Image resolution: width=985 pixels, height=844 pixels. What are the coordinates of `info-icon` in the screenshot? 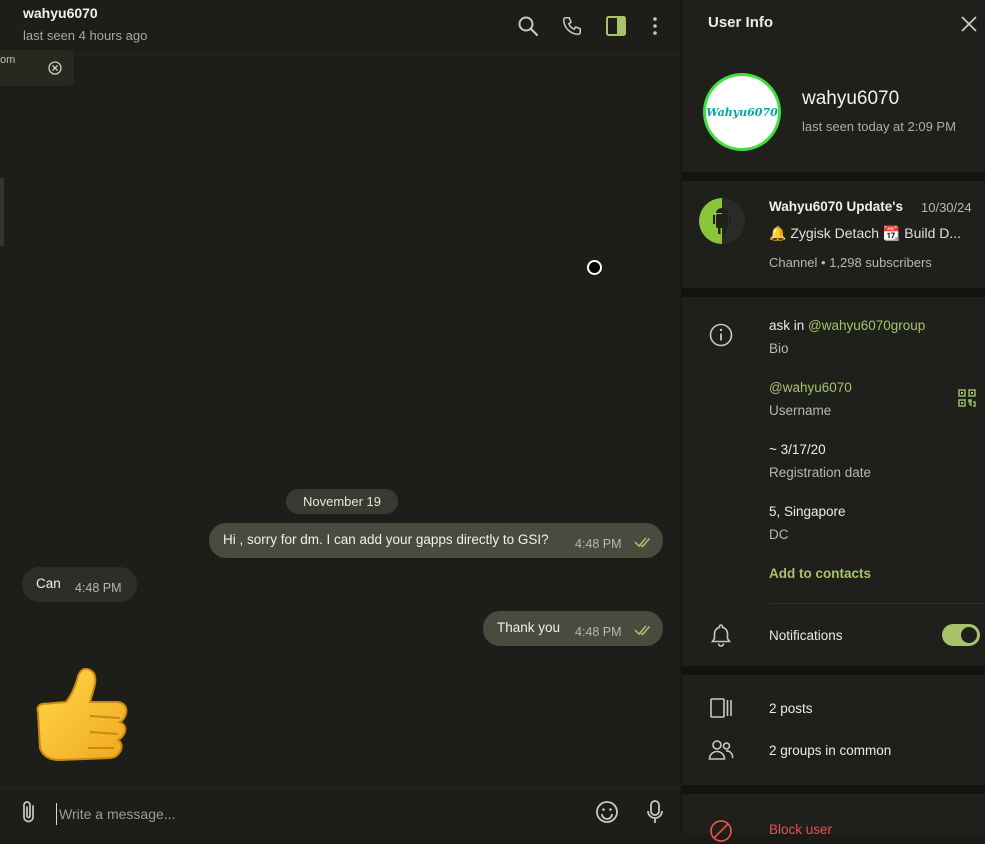 It's located at (721, 335).